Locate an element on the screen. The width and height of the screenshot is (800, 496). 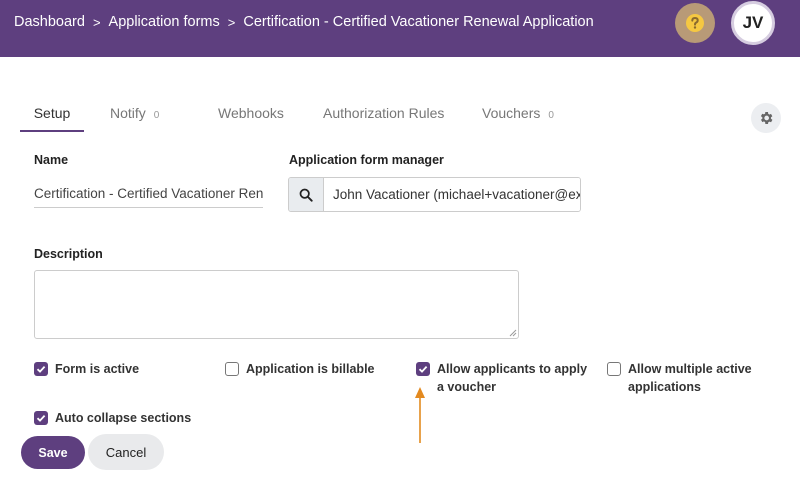
checkbox-allow-multiple-active: Allow multiple active applications is located at coordinates (687, 378).